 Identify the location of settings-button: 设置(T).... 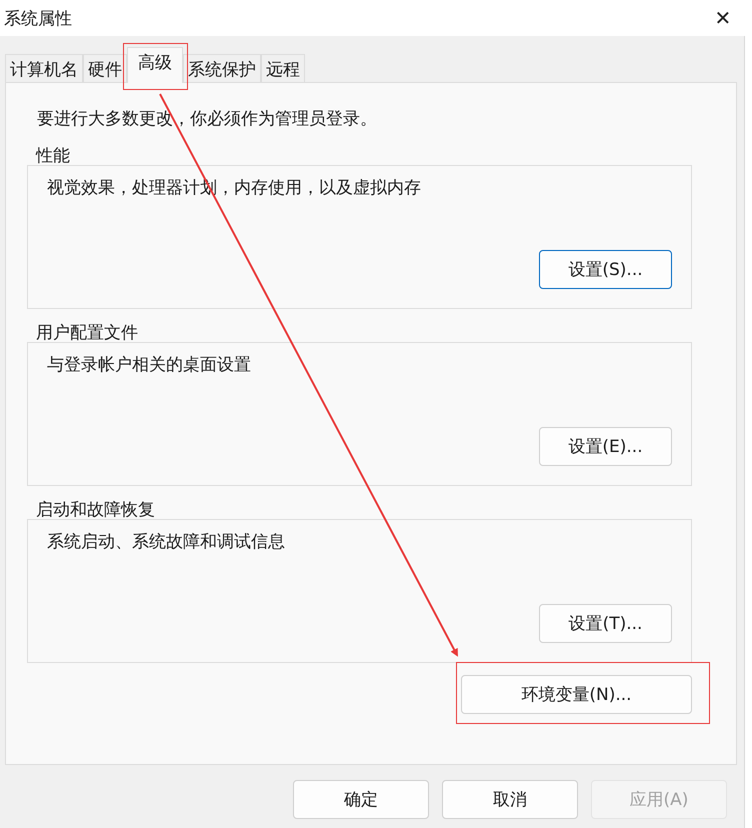
(605, 623).